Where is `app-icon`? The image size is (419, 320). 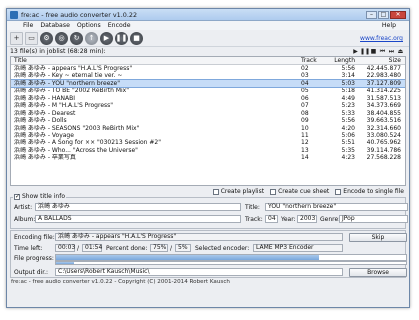 app-icon is located at coordinates (14, 14).